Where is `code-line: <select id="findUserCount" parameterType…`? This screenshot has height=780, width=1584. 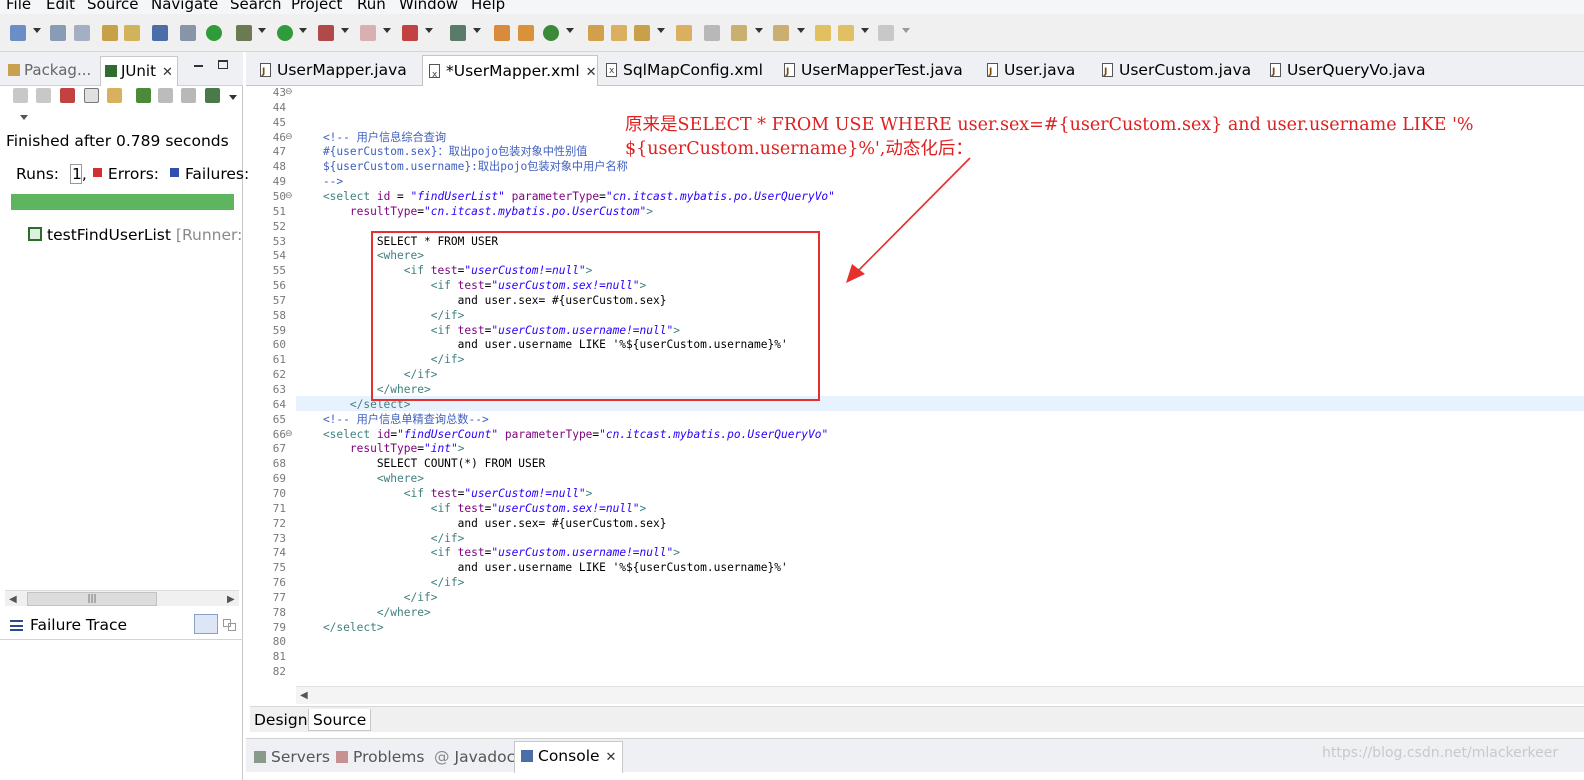 code-line: <select id="findUserCount" parameterType… is located at coordinates (562, 435).